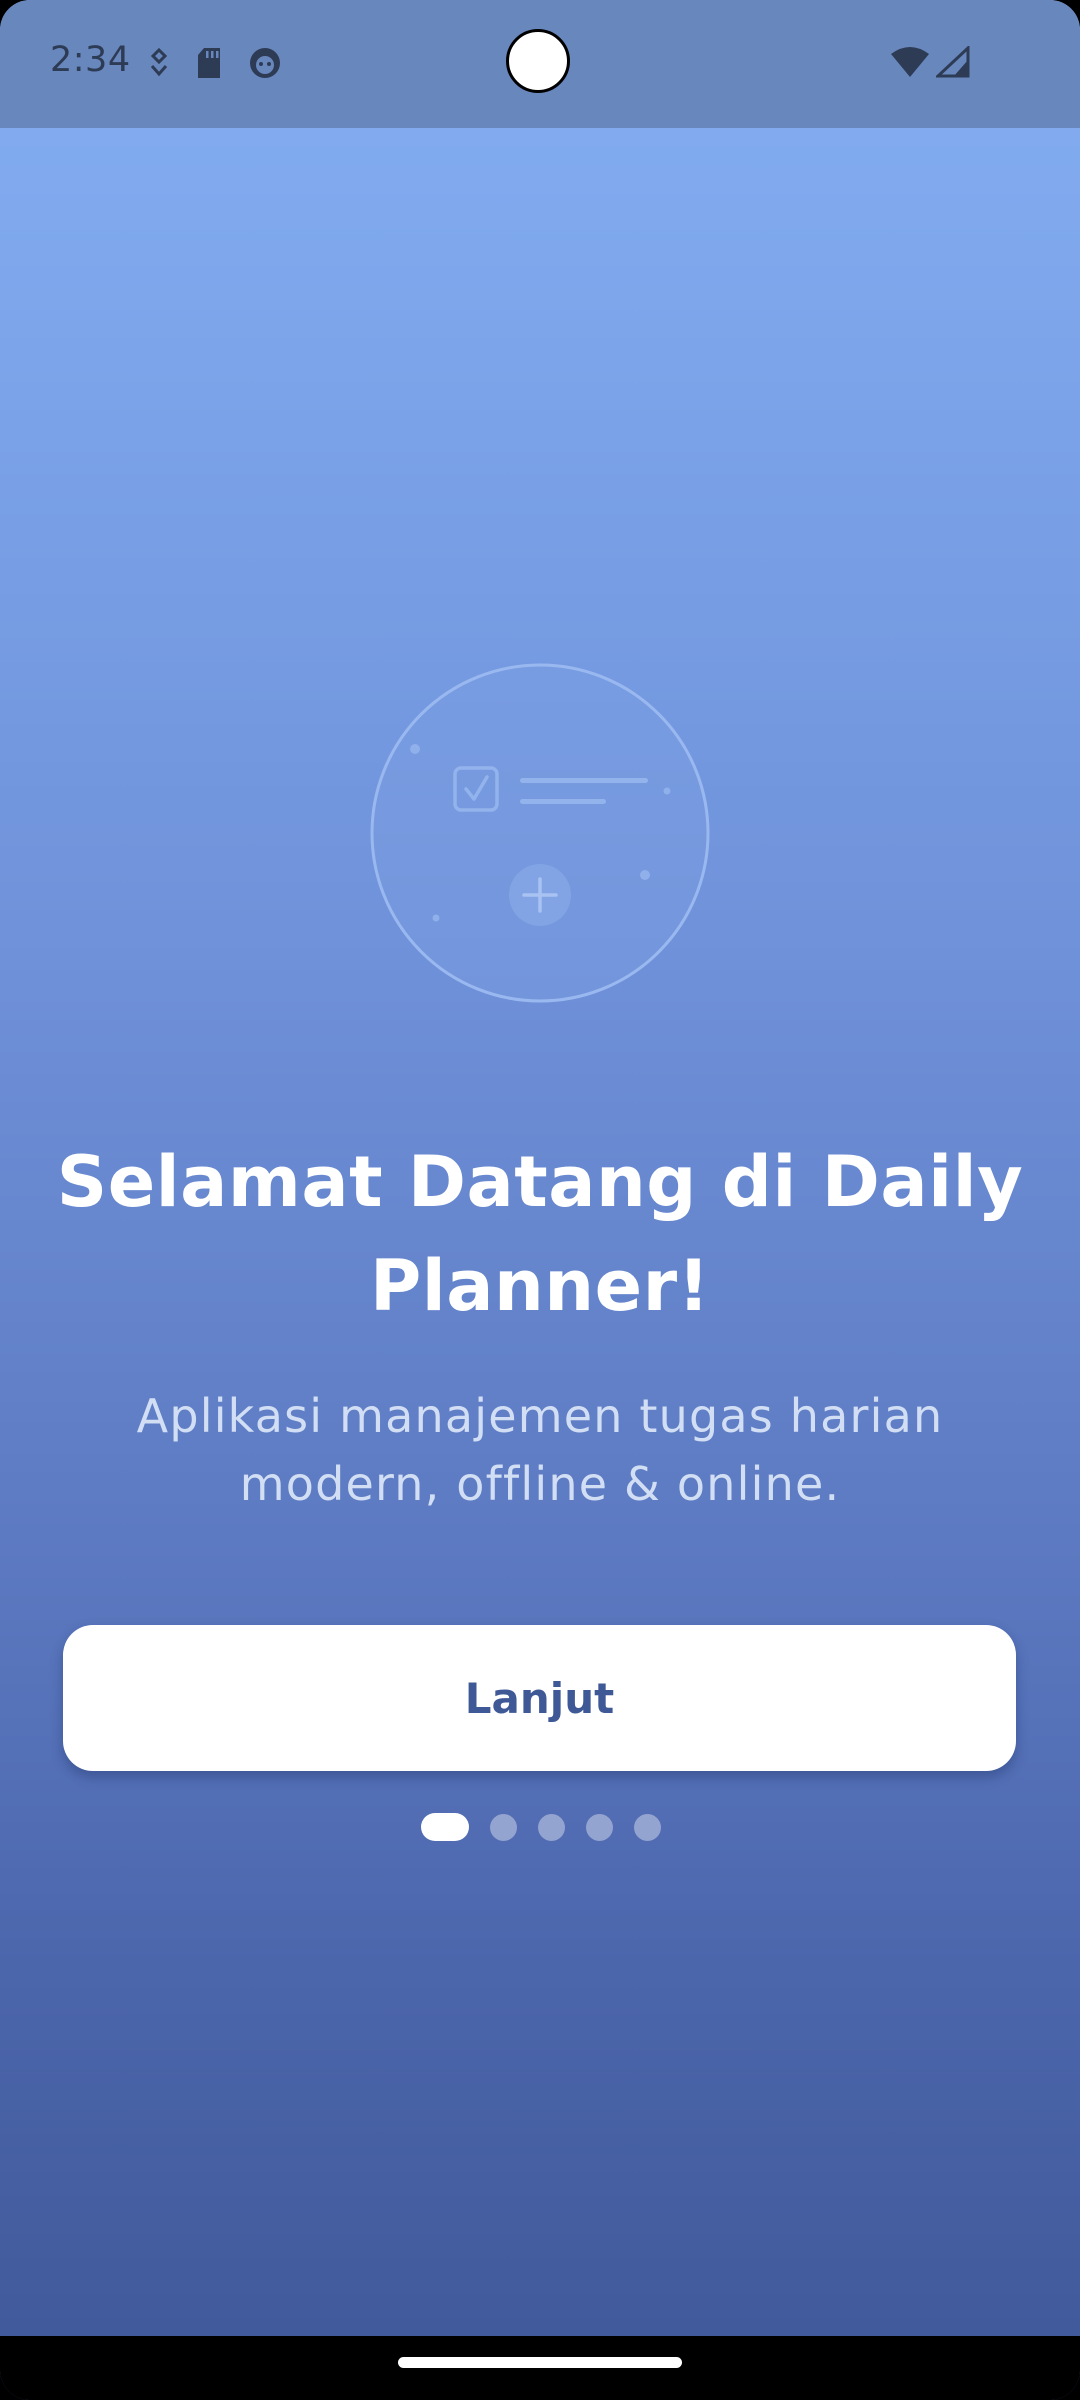 The width and height of the screenshot is (1080, 2400). What do you see at coordinates (540, 833) in the screenshot?
I see `welcome-illustration` at bounding box center [540, 833].